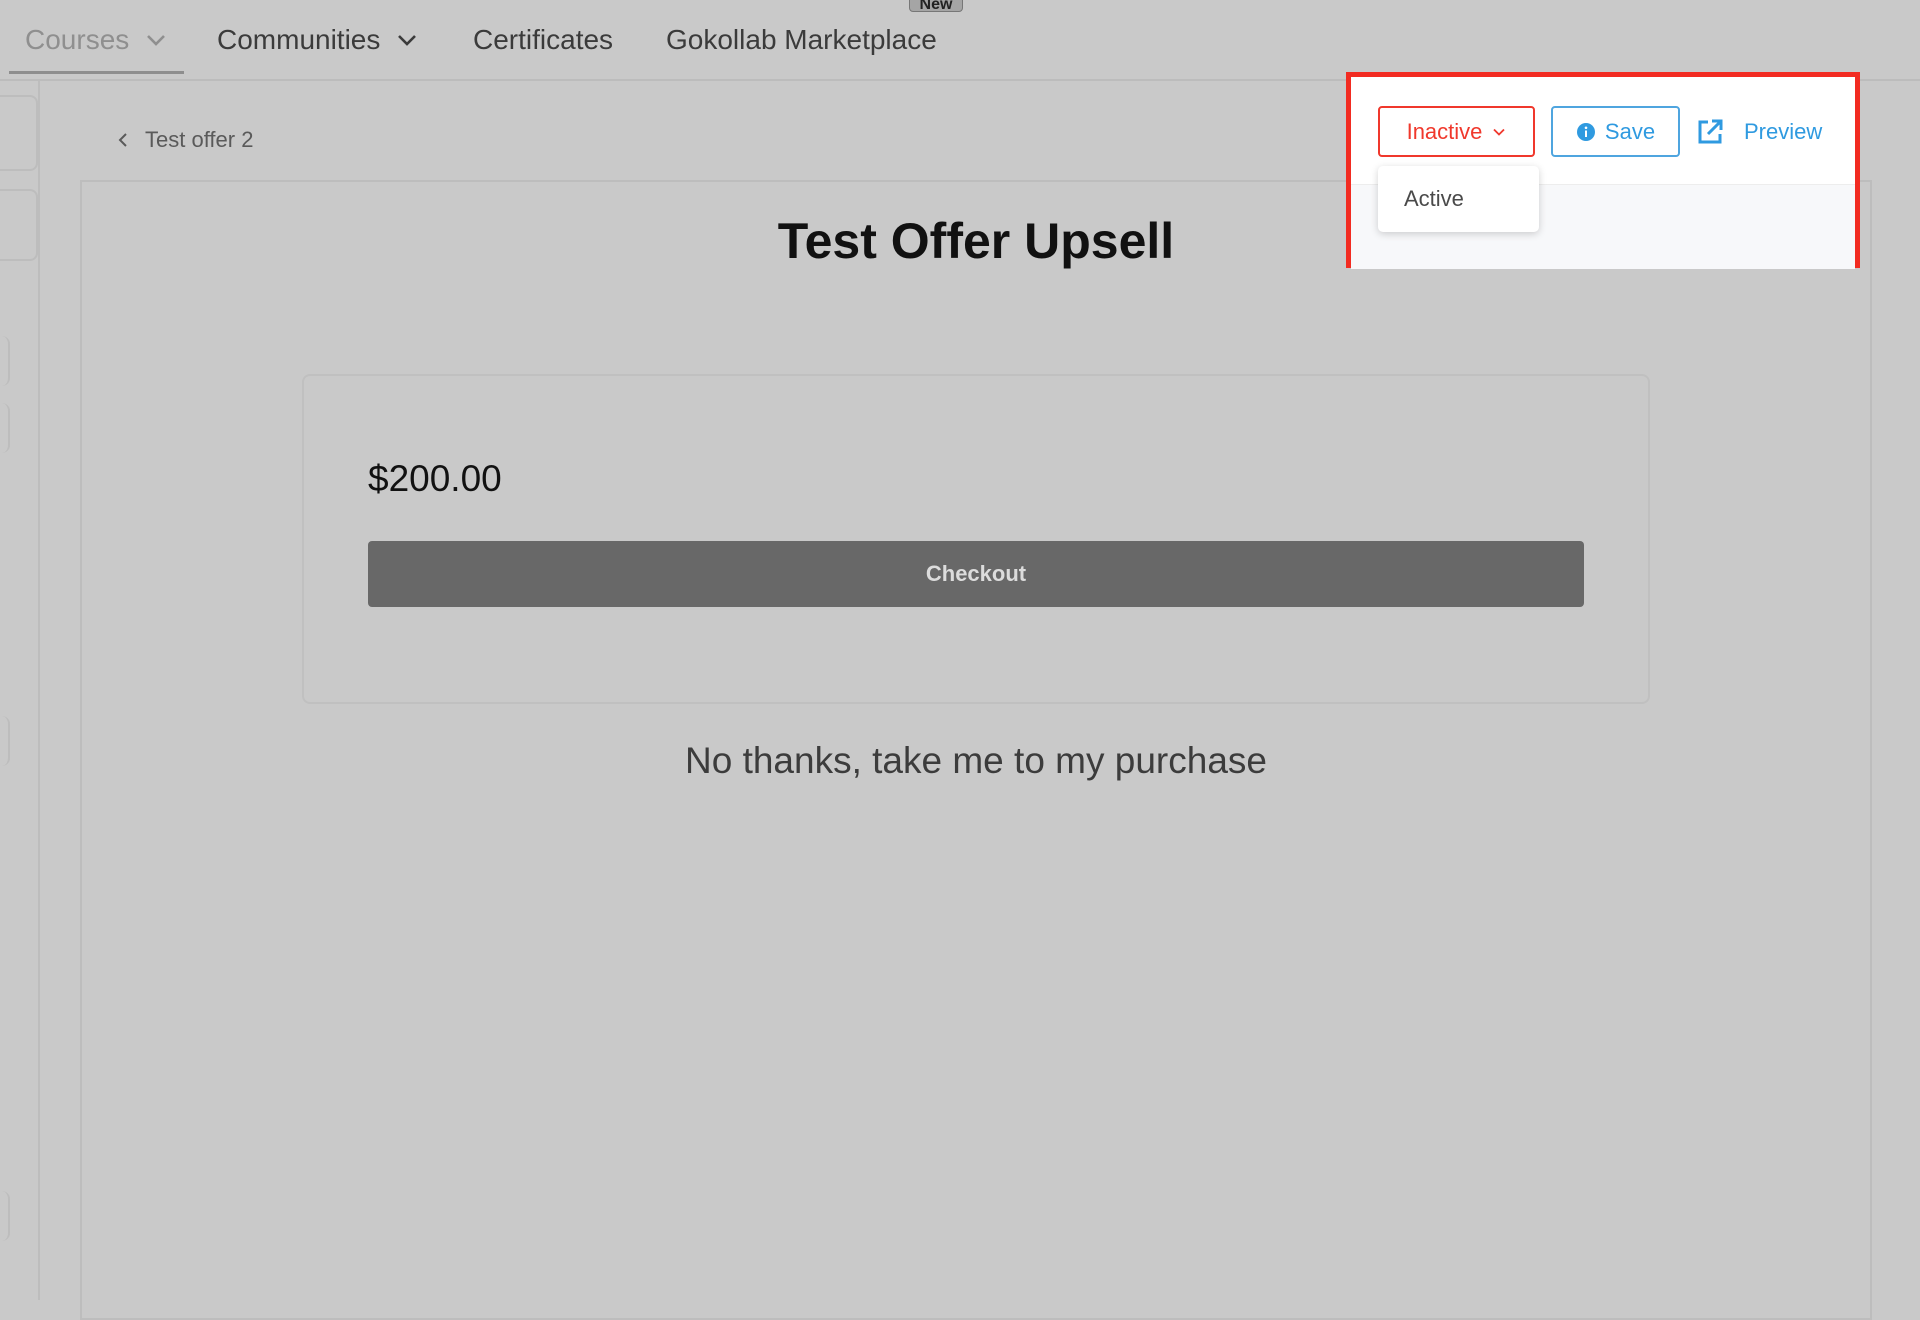 This screenshot has height=1320, width=1920. Describe the element at coordinates (1783, 131) in the screenshot. I see `preview-label: Preview` at that location.